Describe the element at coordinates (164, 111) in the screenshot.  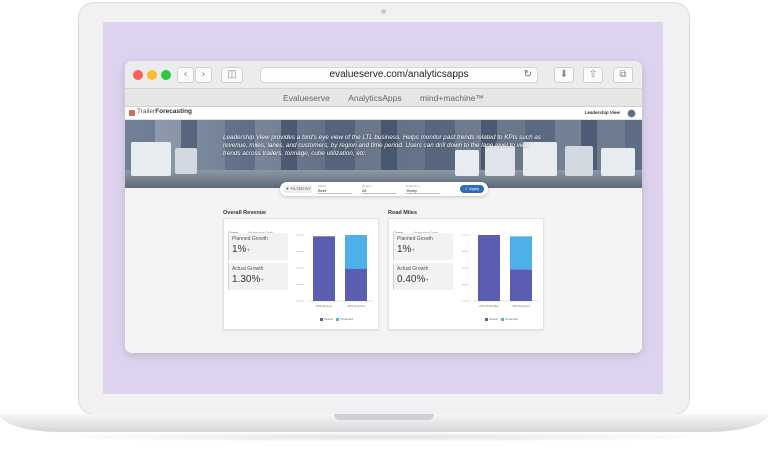
I see `app-logo: TrailerForecasting` at that location.